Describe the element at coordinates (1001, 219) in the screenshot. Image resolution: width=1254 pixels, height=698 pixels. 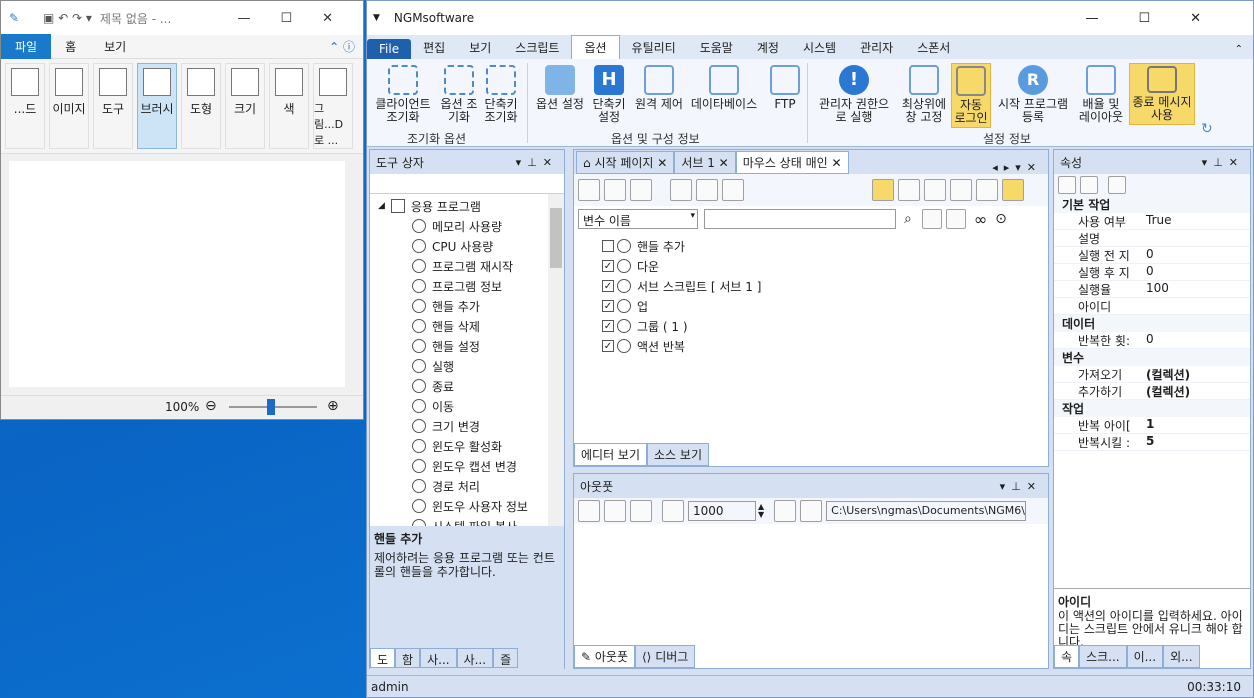
I see `more-icon: ⊙` at that location.